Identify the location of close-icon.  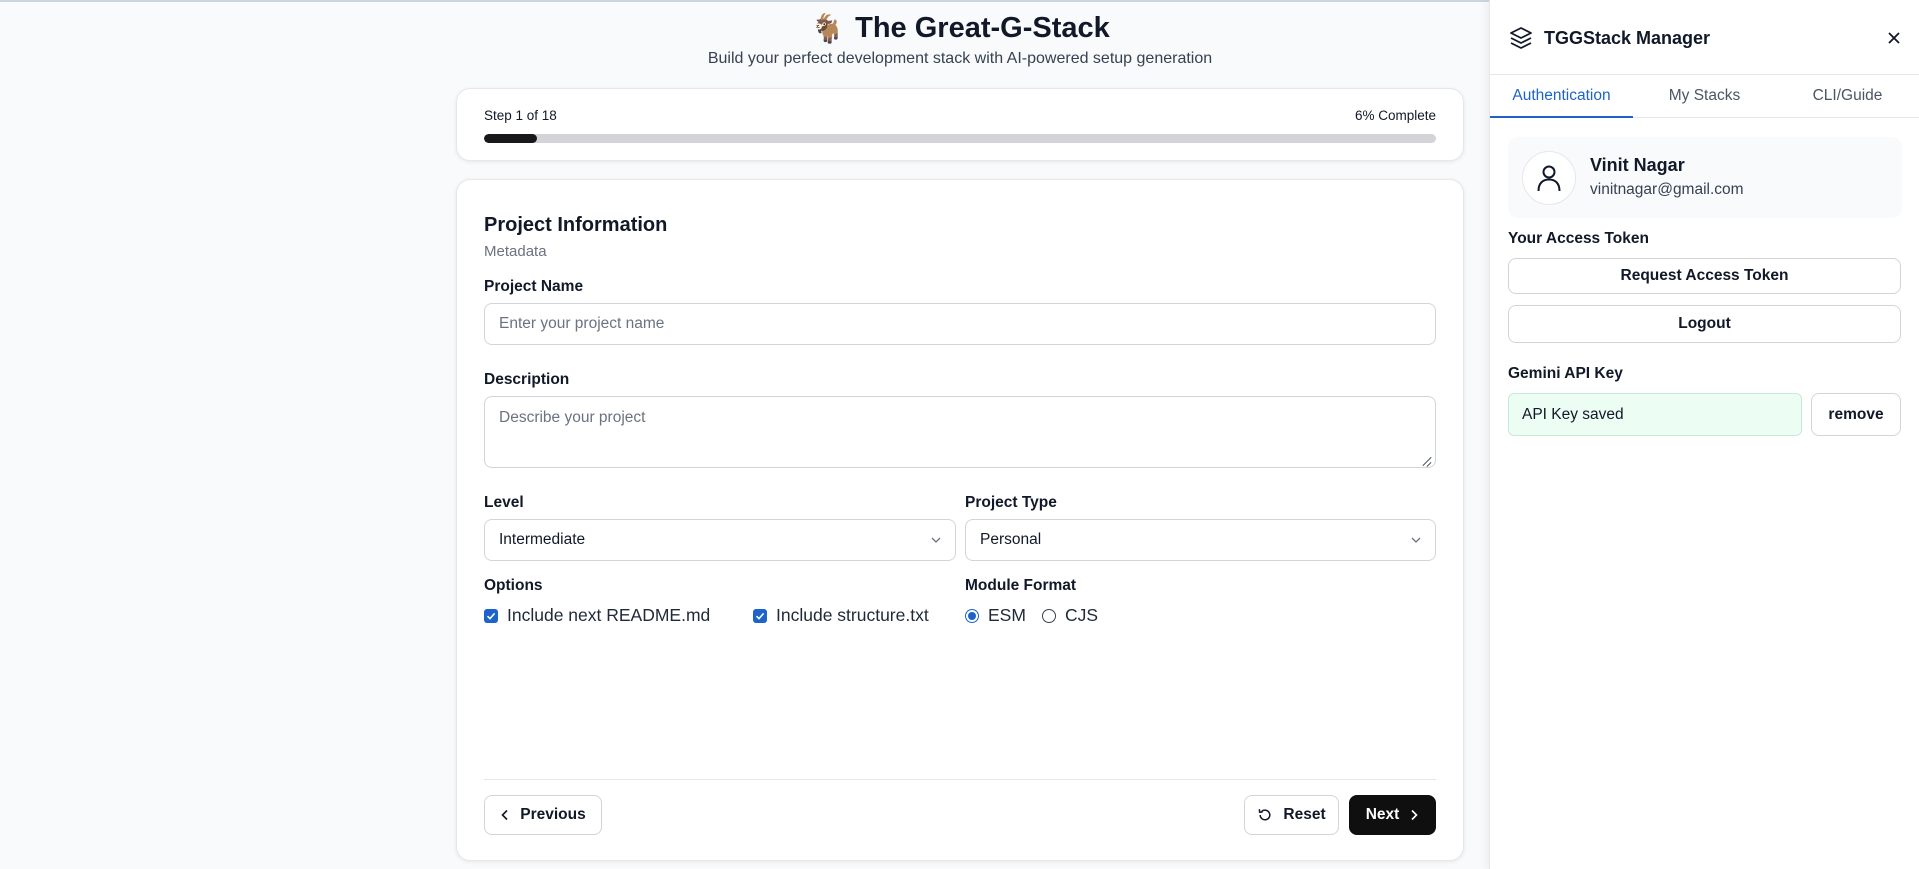
(1894, 38).